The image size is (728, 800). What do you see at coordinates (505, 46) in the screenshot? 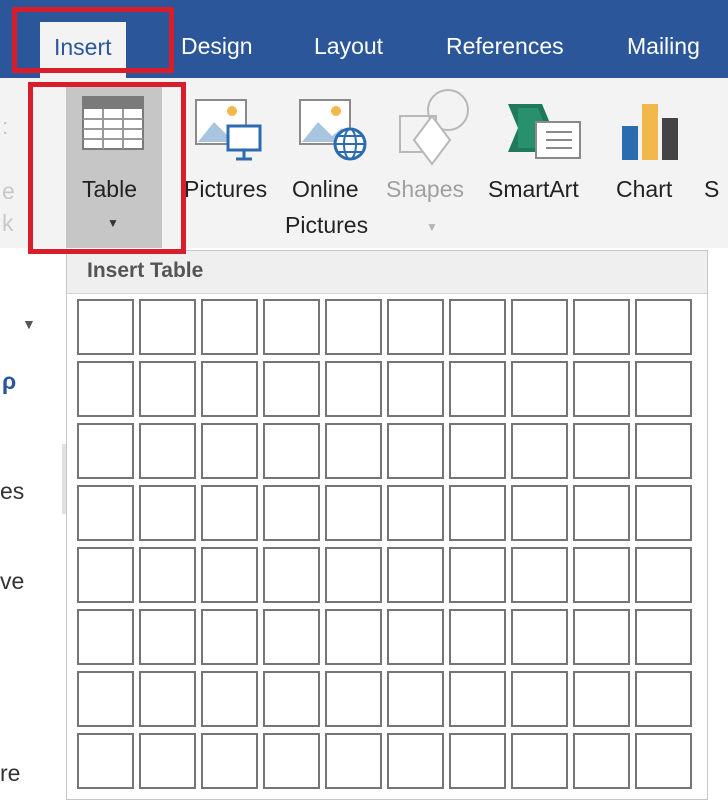
I see `tab-references: References` at bounding box center [505, 46].